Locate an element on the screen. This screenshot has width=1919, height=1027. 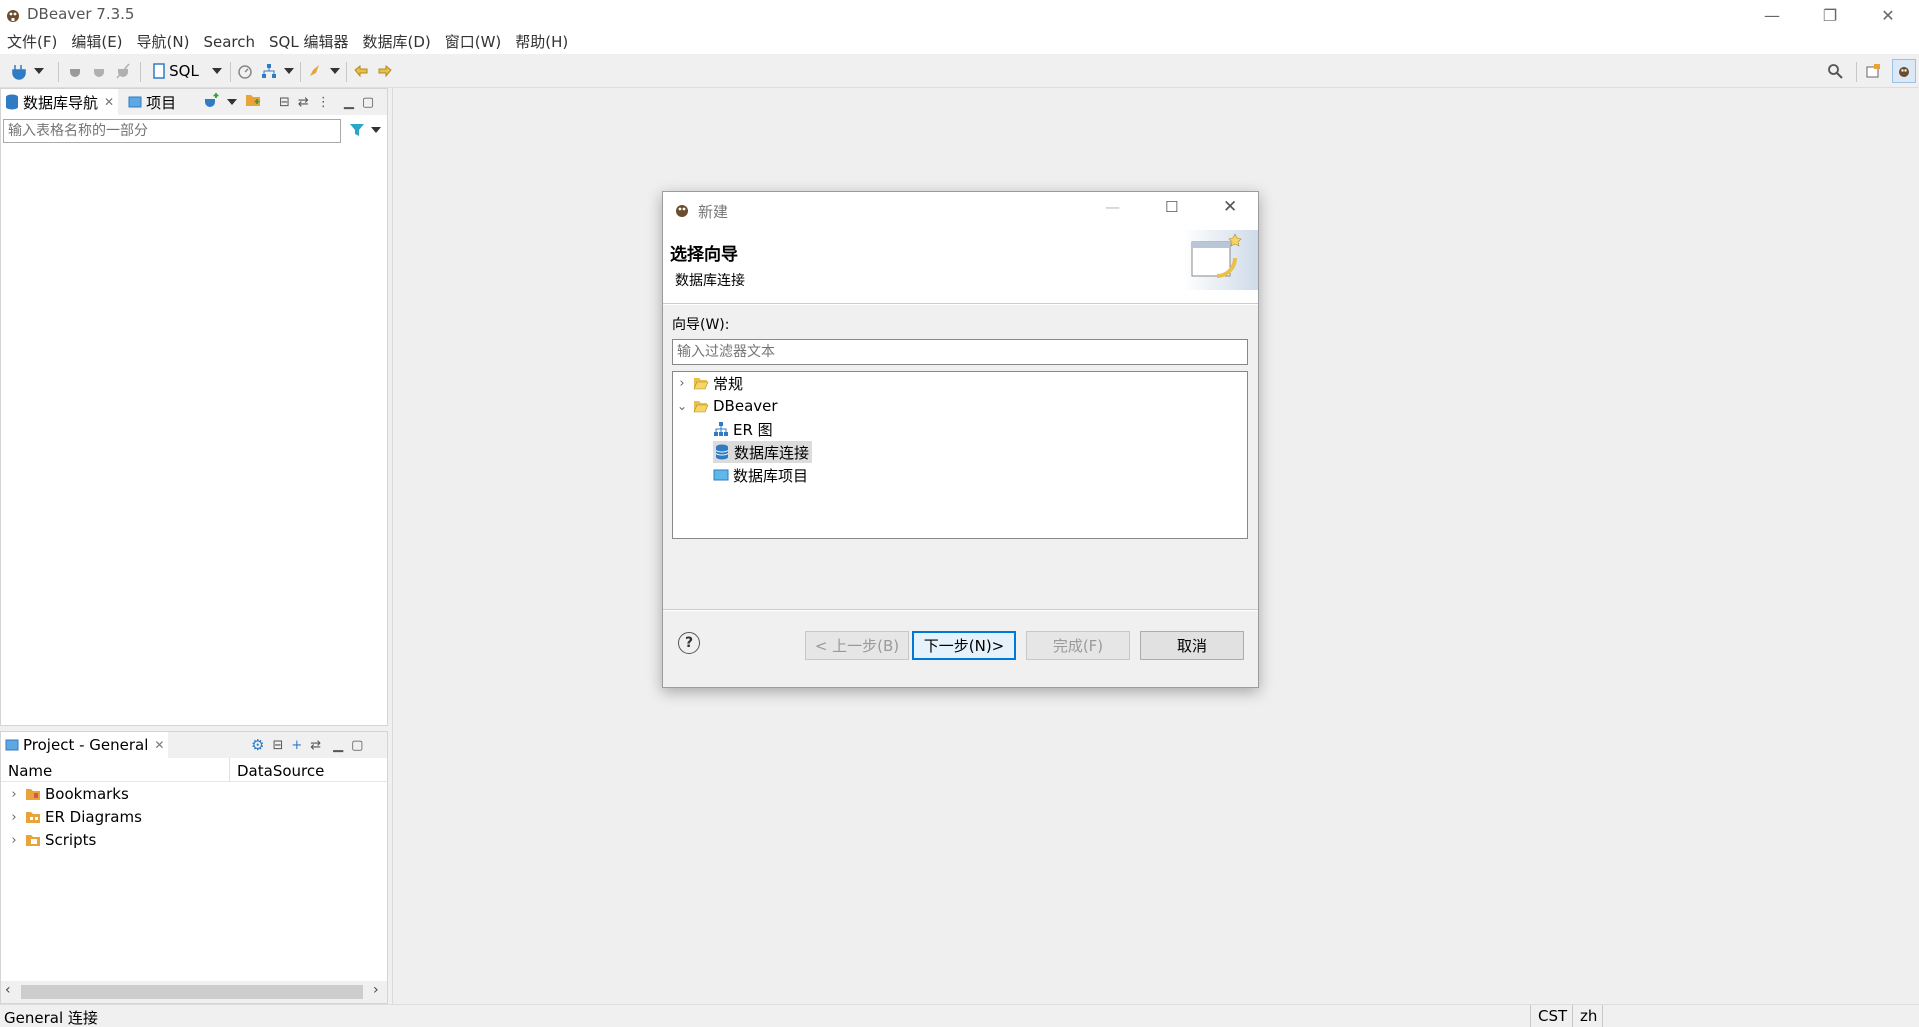
tree-item-bookmarks: › Bookmarks is located at coordinates (68, 794).